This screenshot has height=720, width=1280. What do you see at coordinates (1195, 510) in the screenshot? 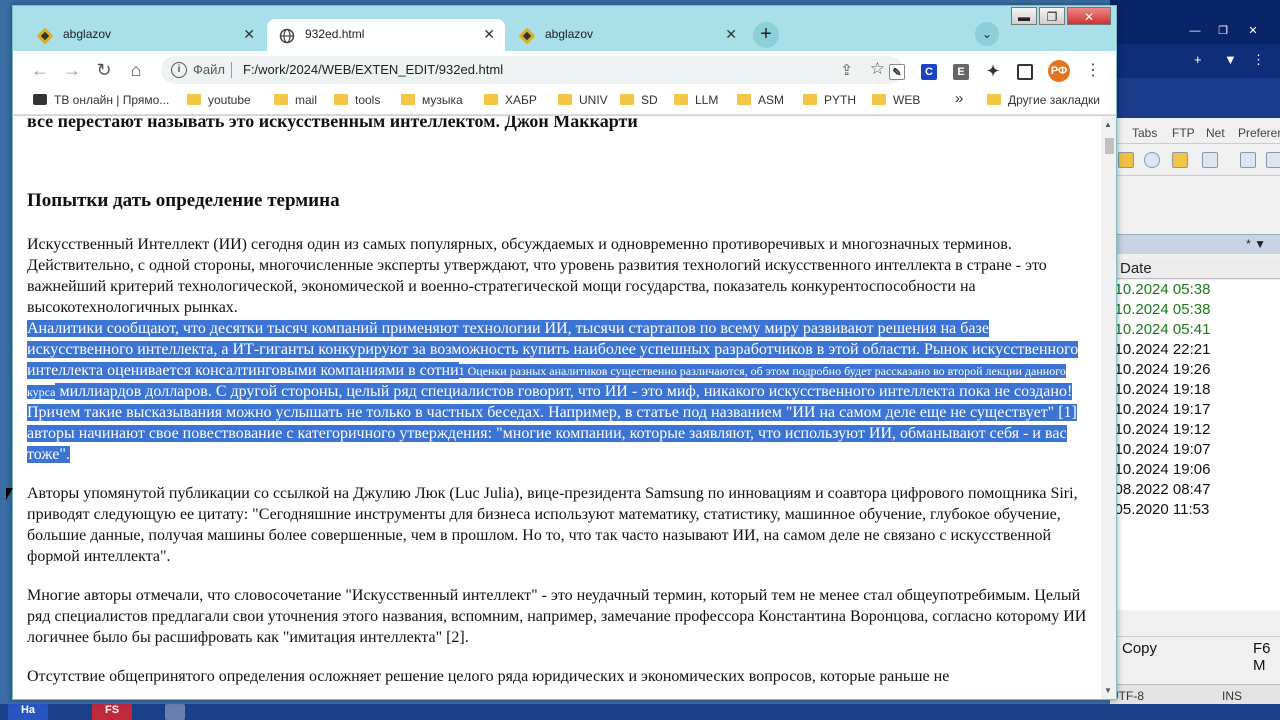
I see `bg-file-date: 1.05.2020 11:53` at bounding box center [1195, 510].